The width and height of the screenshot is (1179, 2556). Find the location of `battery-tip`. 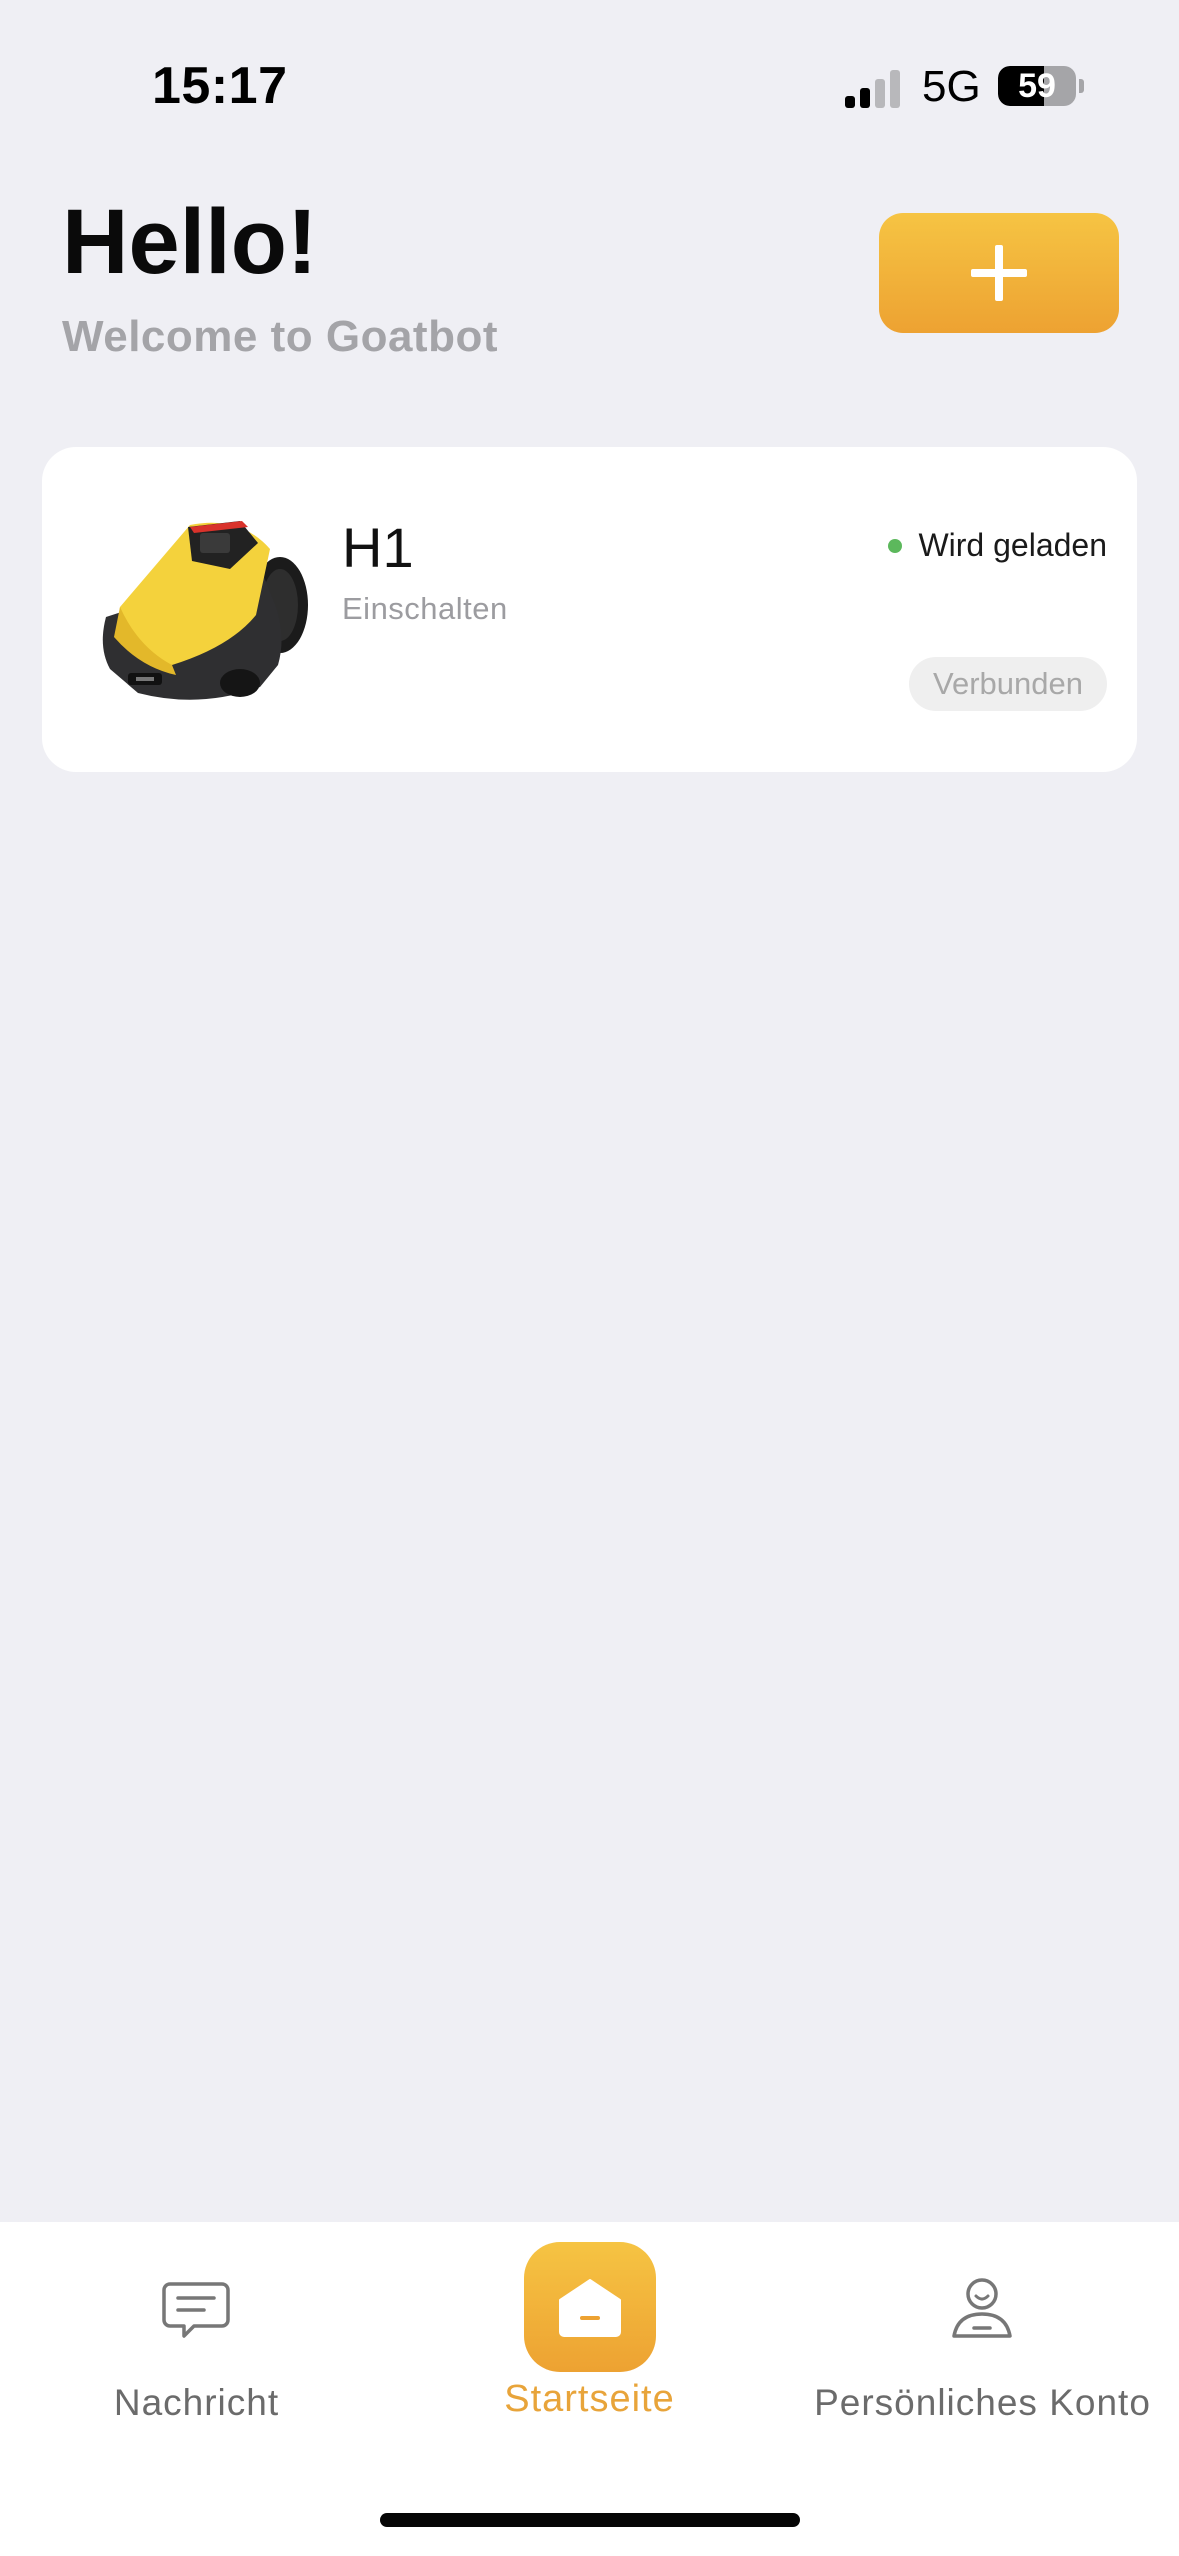

battery-tip is located at coordinates (1081, 86).